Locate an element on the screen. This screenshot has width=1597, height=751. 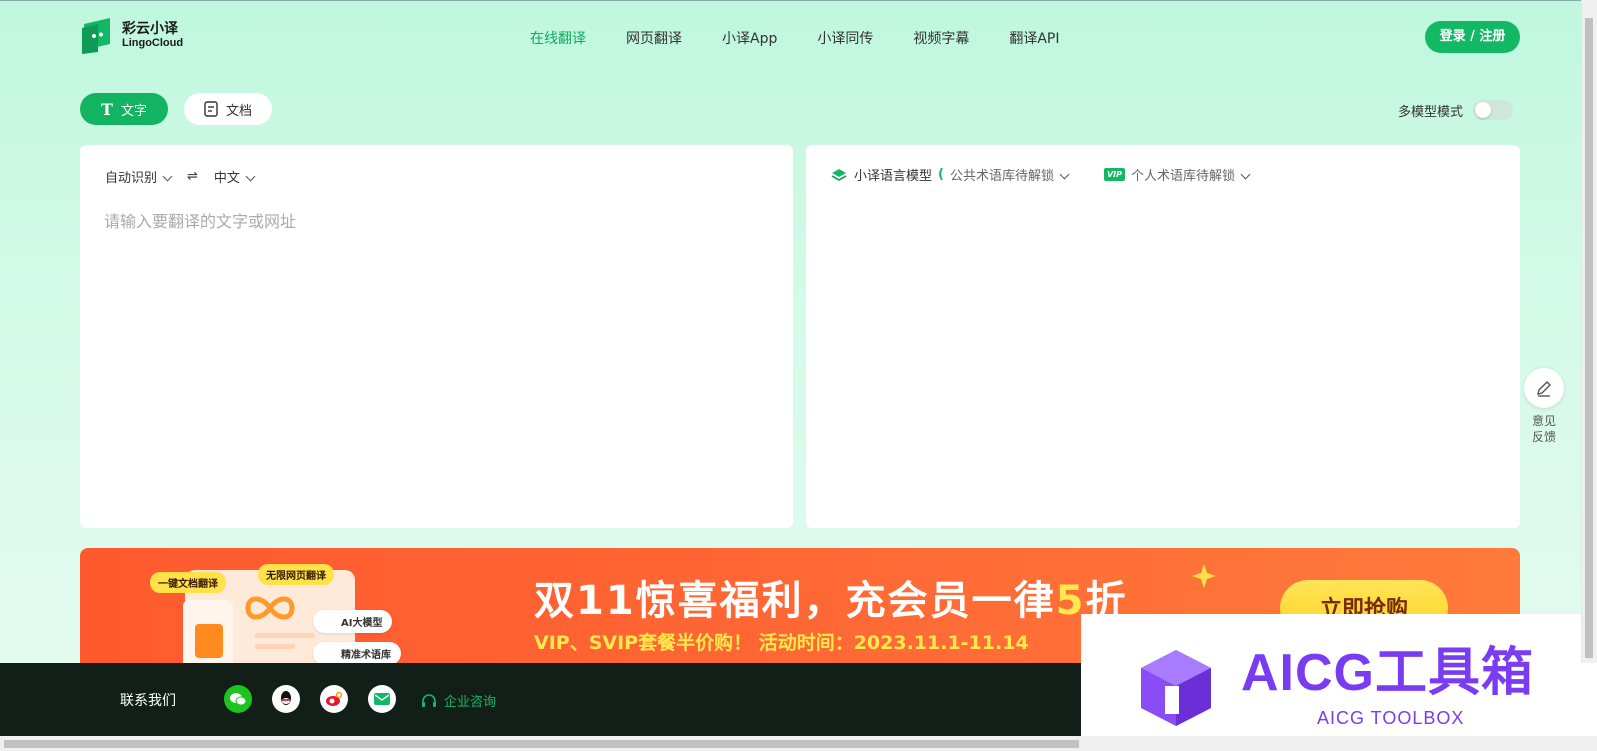
tab-text: T 文字 is located at coordinates (124, 109).